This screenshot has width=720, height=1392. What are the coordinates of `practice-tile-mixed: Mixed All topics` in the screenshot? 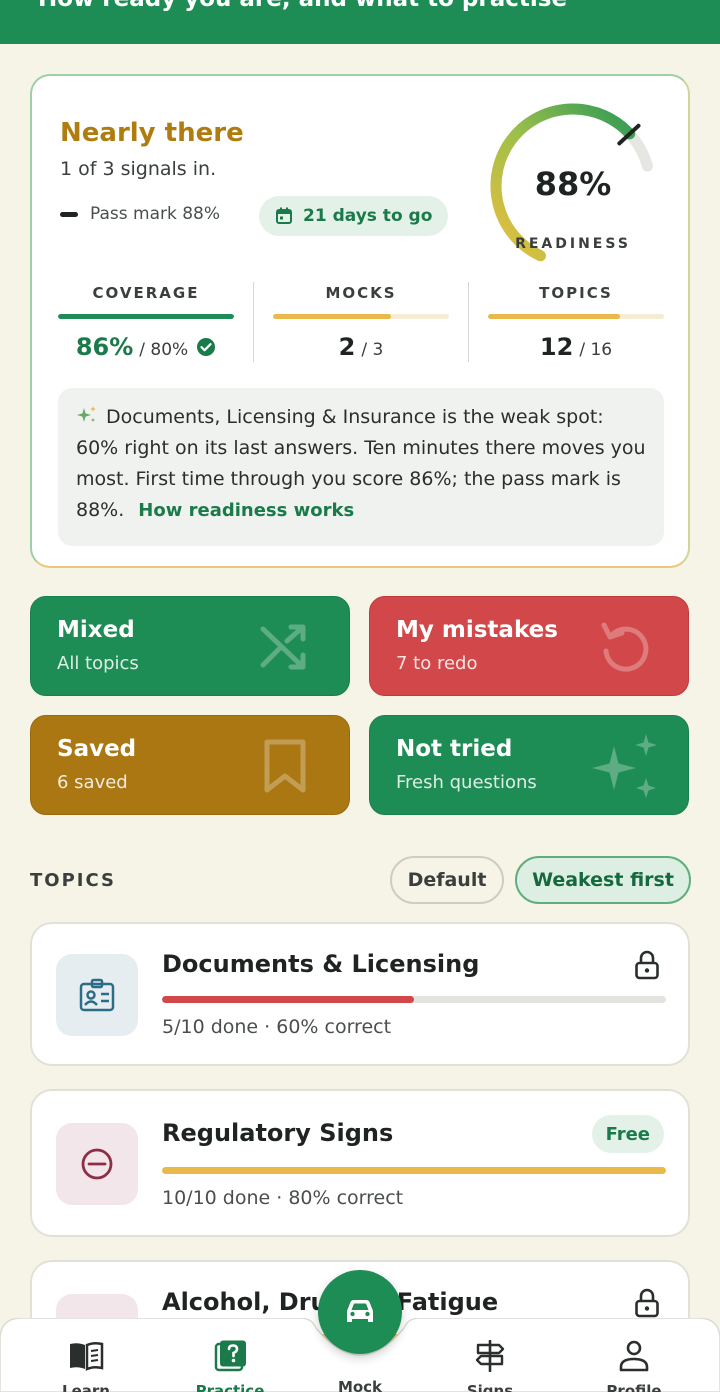 It's located at (190, 646).